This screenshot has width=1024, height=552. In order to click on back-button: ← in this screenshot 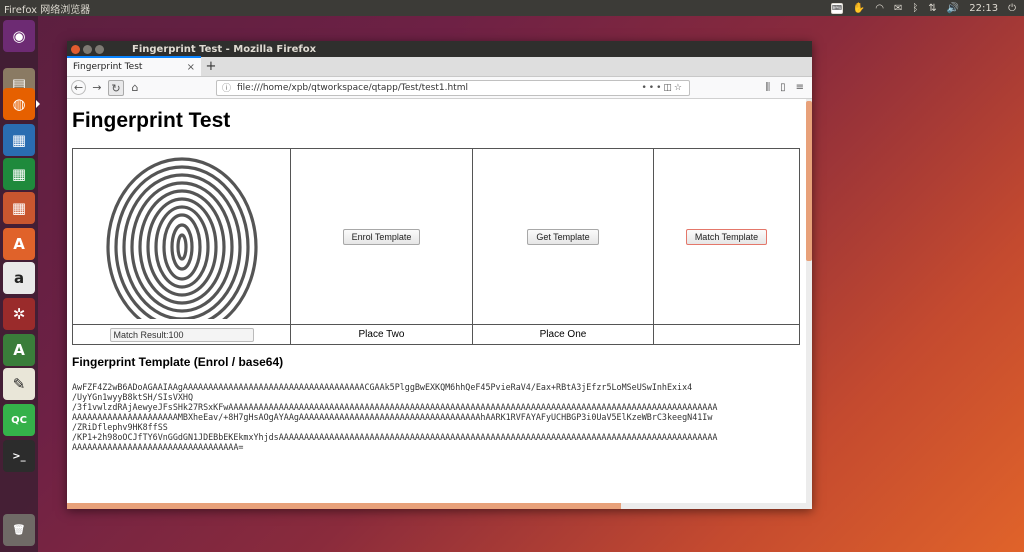, I will do `click(78, 87)`.